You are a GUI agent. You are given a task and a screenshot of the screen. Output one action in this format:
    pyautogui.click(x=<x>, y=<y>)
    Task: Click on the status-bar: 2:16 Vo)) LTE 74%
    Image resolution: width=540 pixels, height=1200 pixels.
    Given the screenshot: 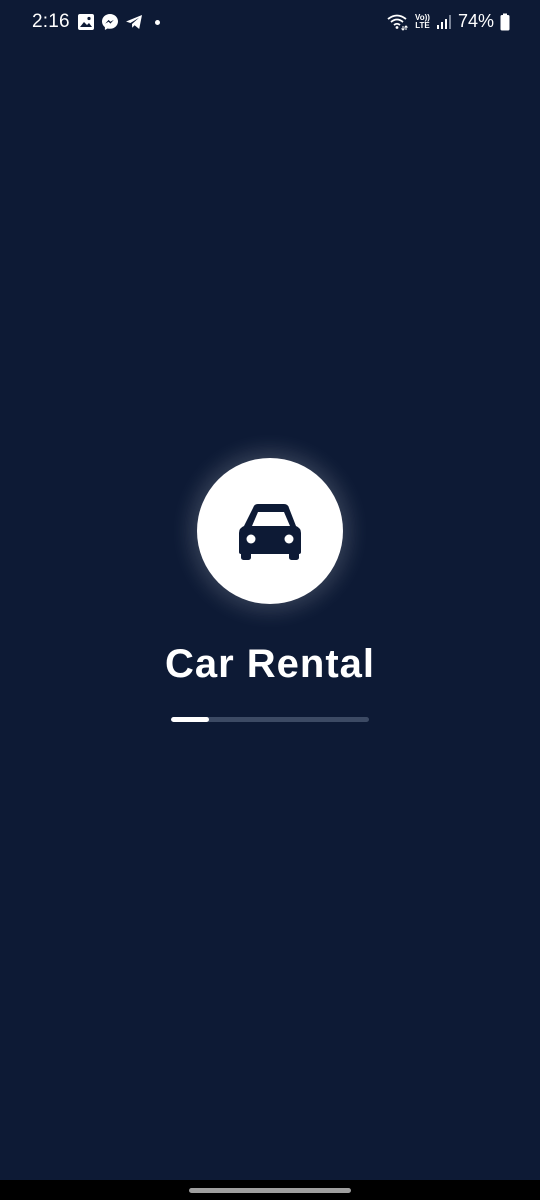 What is the action you would take?
    pyautogui.click(x=270, y=22)
    